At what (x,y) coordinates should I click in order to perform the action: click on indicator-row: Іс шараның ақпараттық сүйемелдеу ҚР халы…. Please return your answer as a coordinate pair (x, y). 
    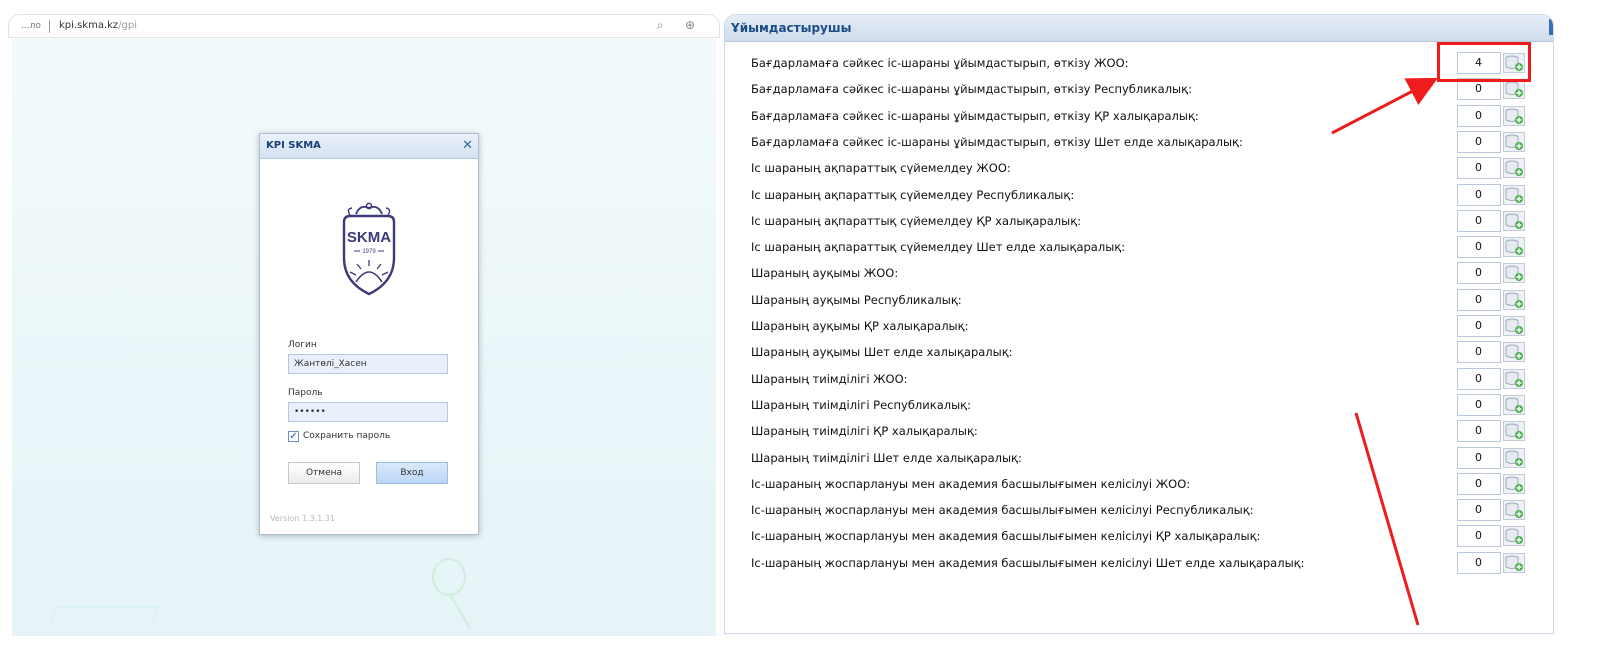
    Looking at the image, I should click on (1142, 222).